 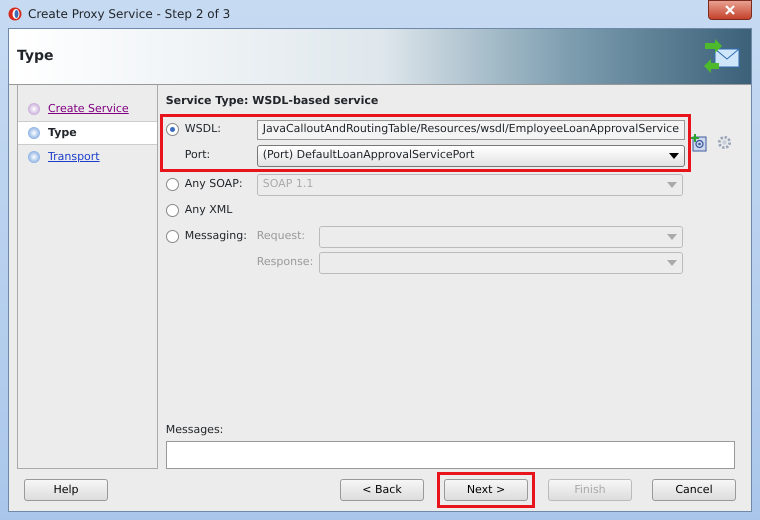 What do you see at coordinates (699, 143) in the screenshot?
I see `browse-wsdl-icon` at bounding box center [699, 143].